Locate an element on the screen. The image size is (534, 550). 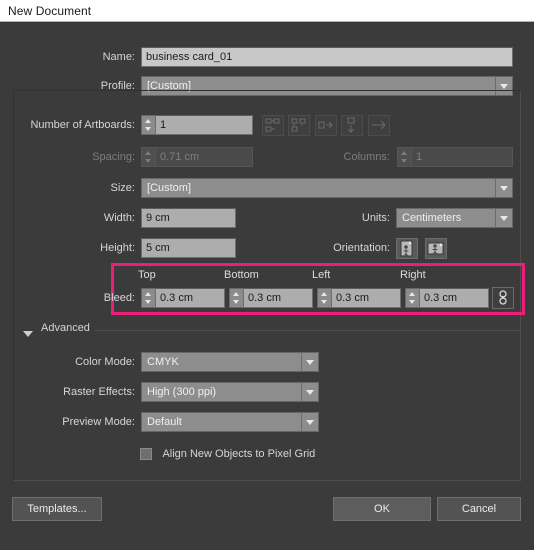
raster-effects-value: High (300 ppi) is located at coordinates (182, 392).